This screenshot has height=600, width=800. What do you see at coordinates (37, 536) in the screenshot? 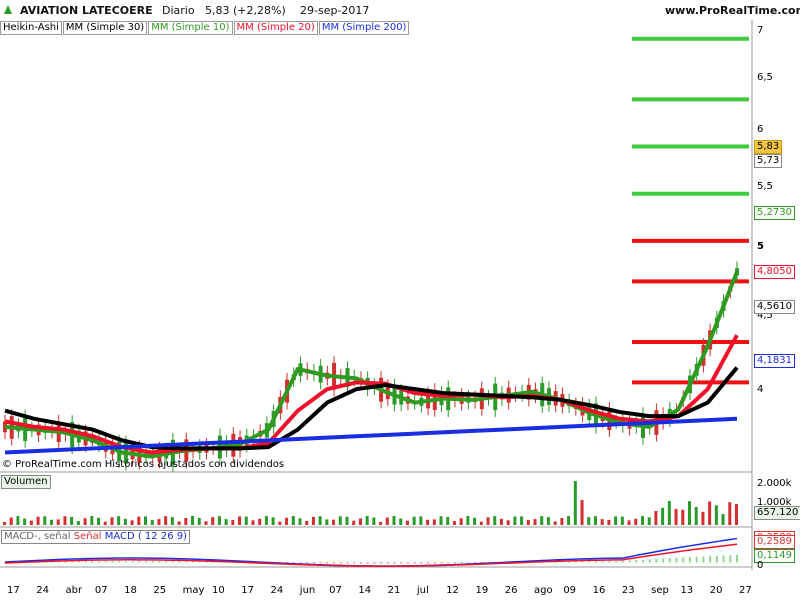
I see `macd-signal-label: MACD-, señal` at bounding box center [37, 536].